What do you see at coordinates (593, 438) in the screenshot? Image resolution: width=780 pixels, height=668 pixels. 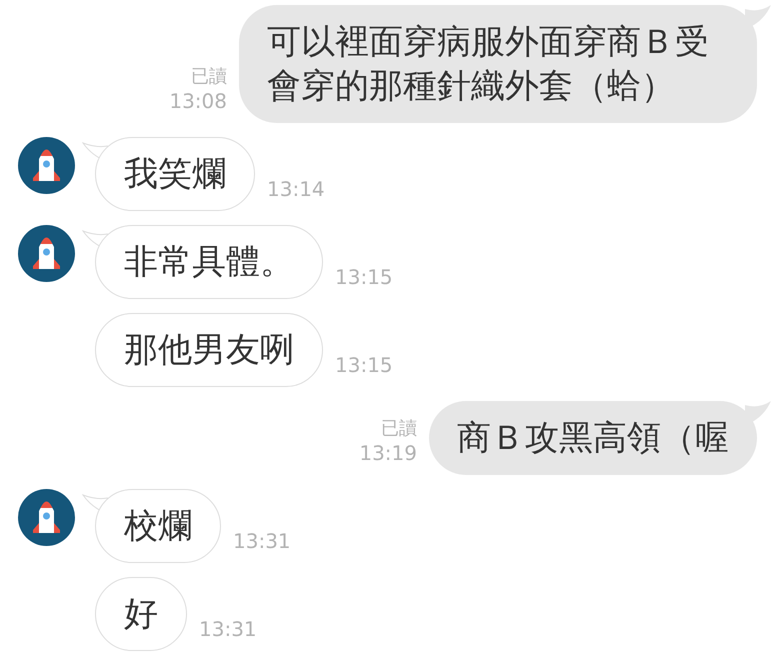 I see `sent-message-bubble: 商Ｂ攻黑高領（喔` at bounding box center [593, 438].